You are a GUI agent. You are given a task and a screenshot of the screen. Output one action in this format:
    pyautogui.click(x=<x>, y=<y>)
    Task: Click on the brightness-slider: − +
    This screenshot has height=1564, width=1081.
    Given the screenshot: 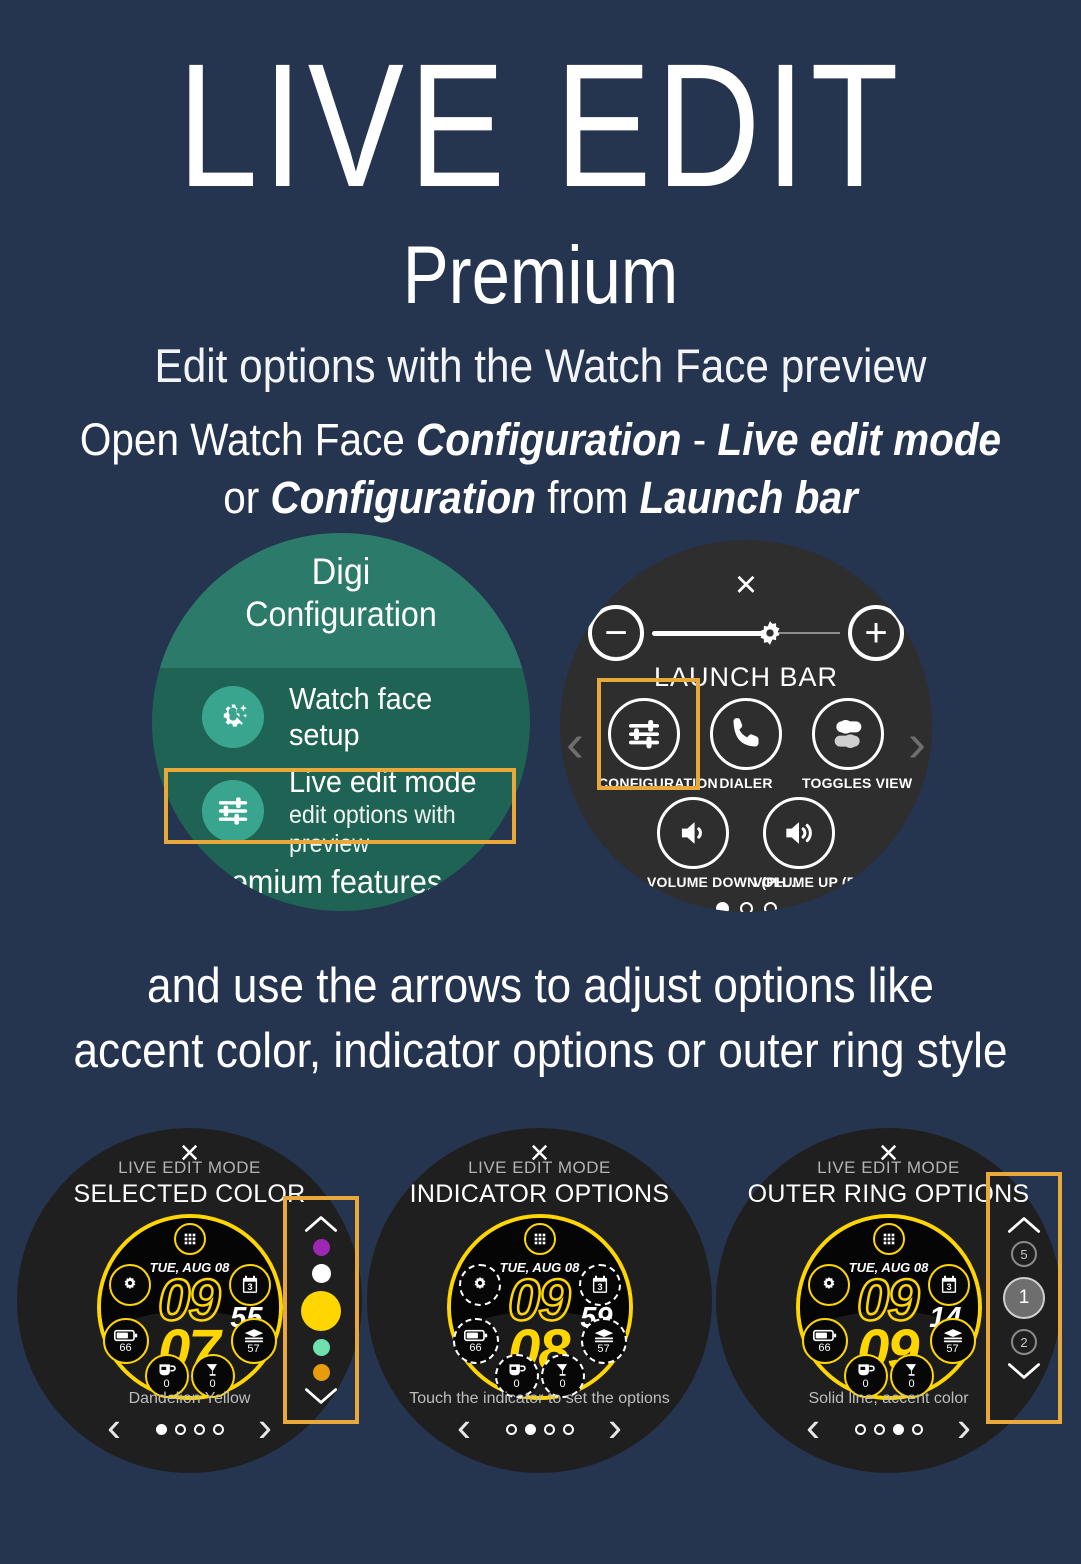 What is the action you would take?
    pyautogui.click(x=746, y=633)
    